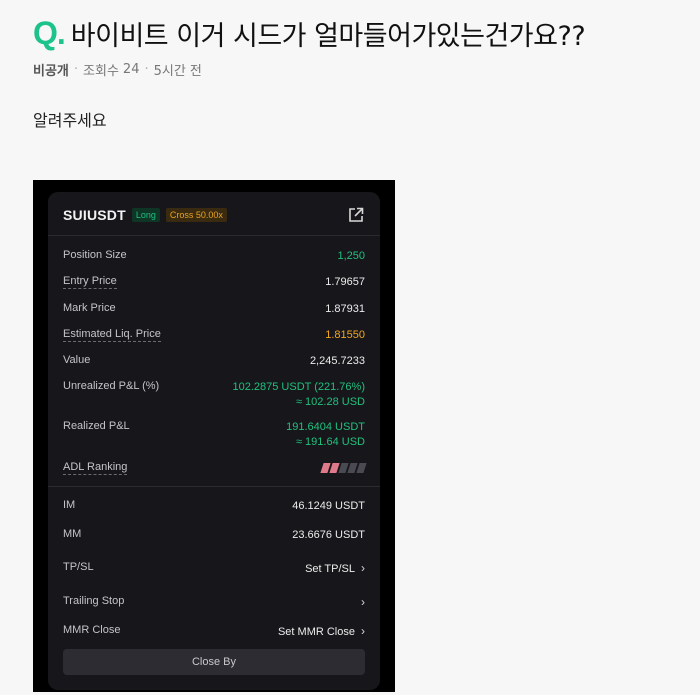  Describe the element at coordinates (95, 468) in the screenshot. I see `adl-ranking-label: ADL Ranking` at that location.